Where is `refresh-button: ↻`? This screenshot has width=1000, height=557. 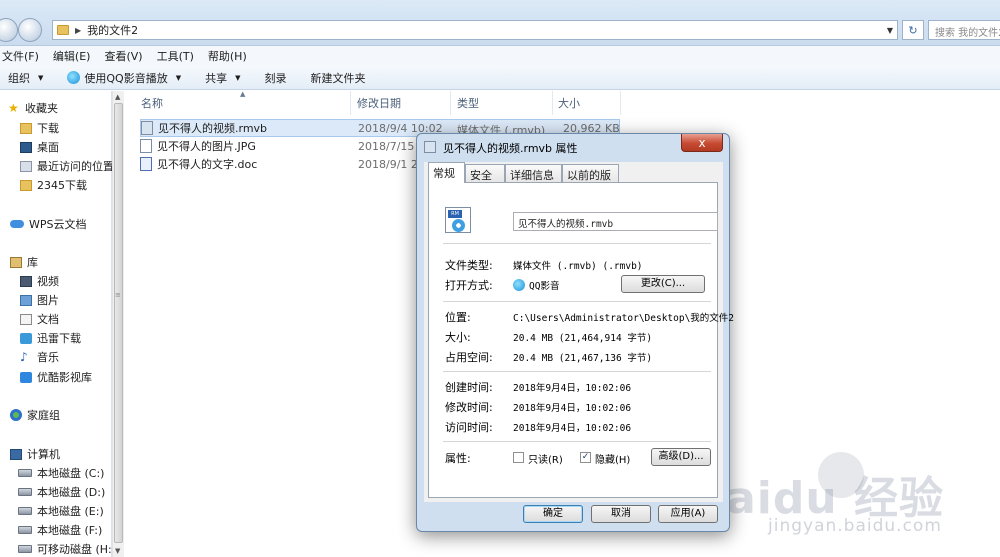
refresh-button: ↻ is located at coordinates (913, 30).